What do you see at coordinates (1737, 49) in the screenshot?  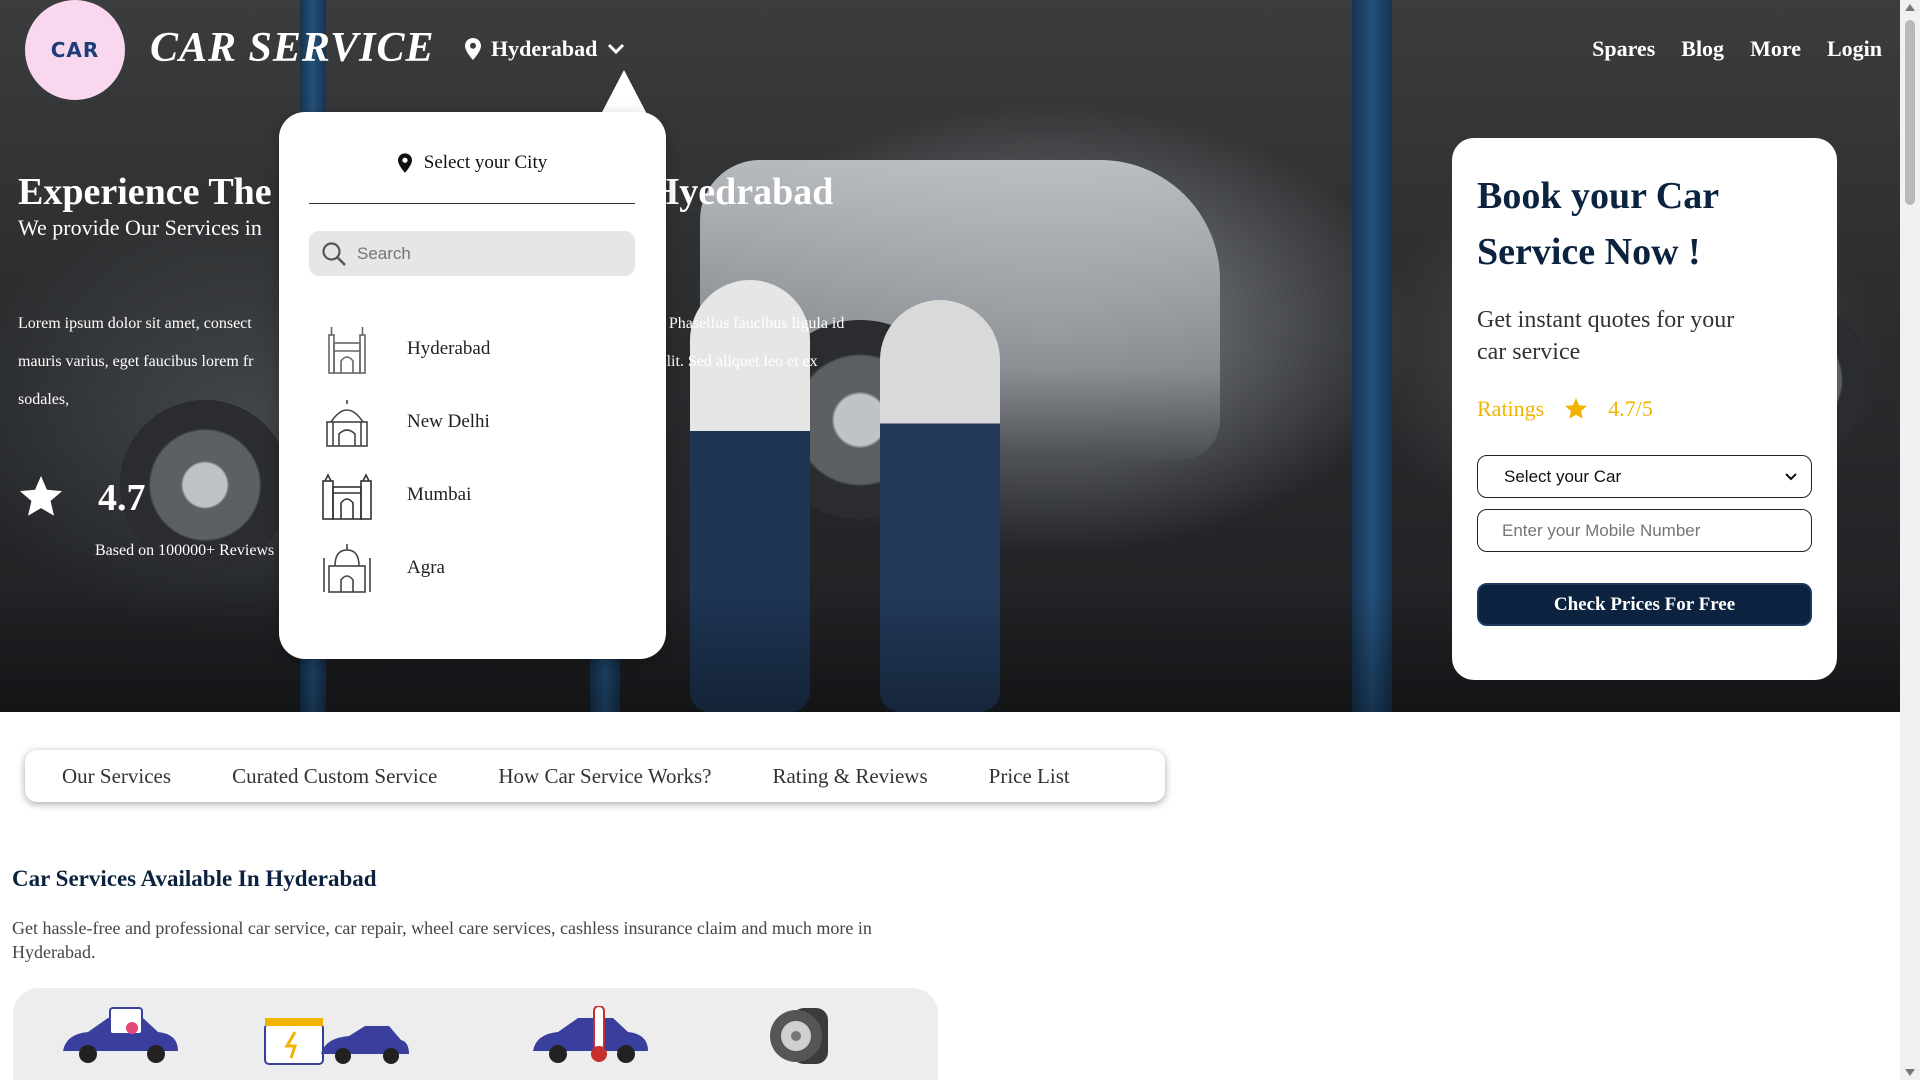 I see `main-nav: Spares Blog More Login` at bounding box center [1737, 49].